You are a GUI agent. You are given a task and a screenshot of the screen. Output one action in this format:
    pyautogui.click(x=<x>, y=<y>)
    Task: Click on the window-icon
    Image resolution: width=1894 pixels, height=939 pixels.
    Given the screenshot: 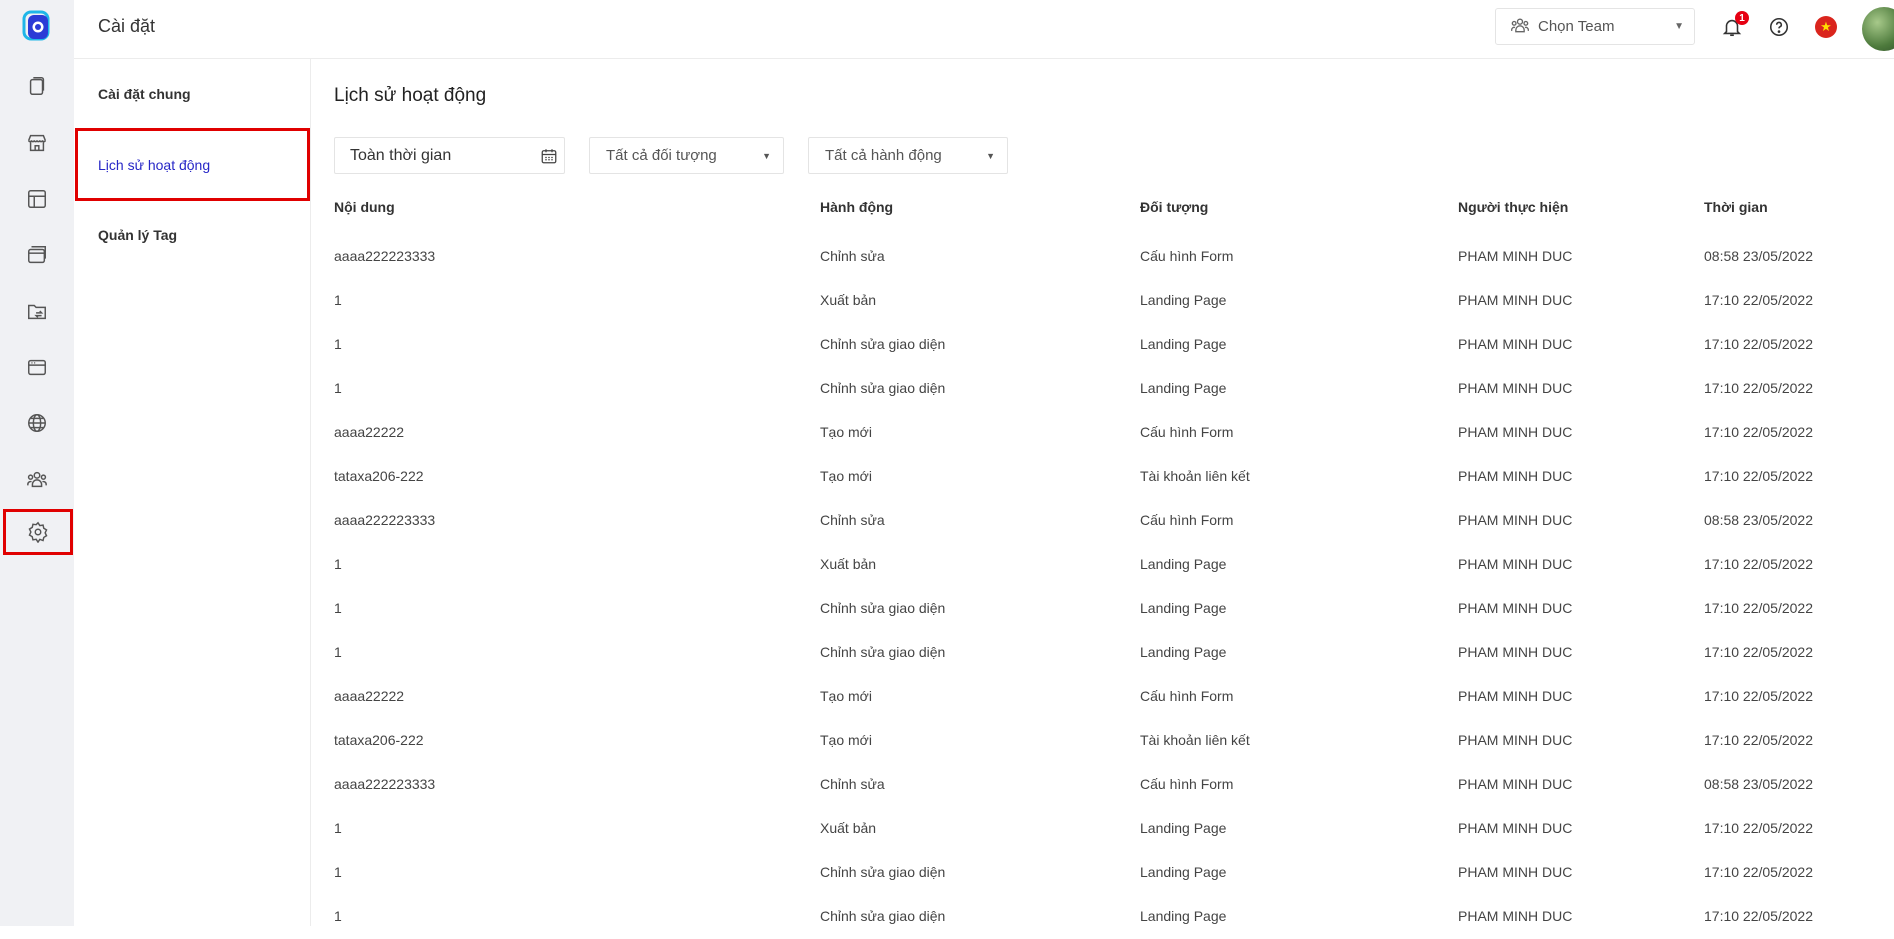 What is the action you would take?
    pyautogui.click(x=37, y=255)
    